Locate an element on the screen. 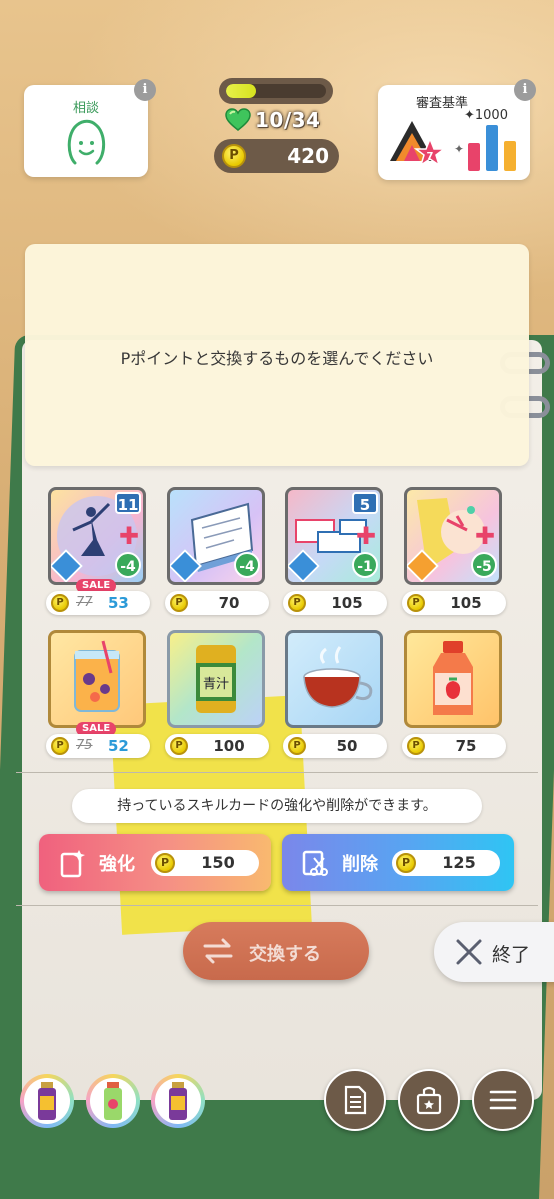  menu-button is located at coordinates (503, 1100).